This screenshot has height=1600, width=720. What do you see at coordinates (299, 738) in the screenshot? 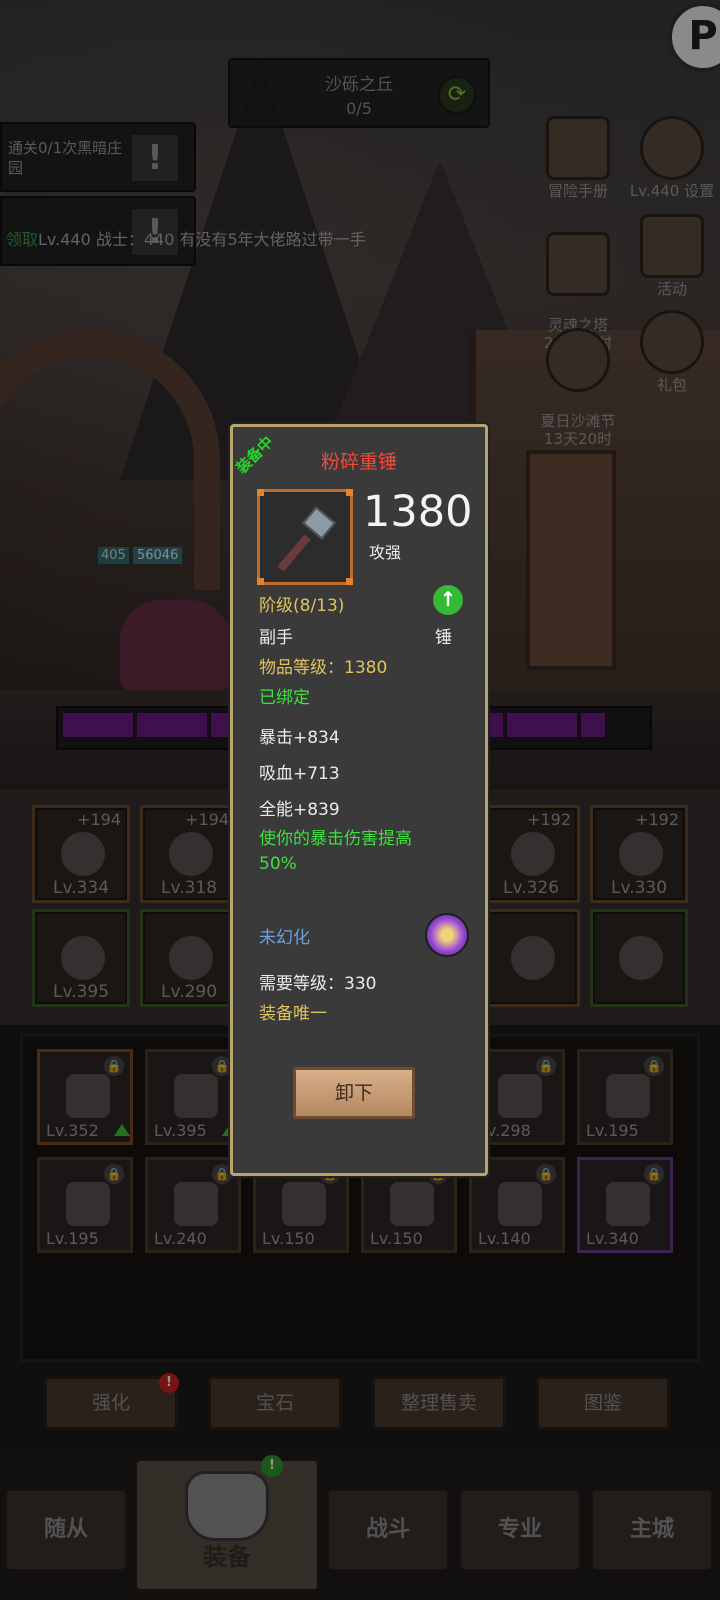
I see `stat-line: 暴击+834` at bounding box center [299, 738].